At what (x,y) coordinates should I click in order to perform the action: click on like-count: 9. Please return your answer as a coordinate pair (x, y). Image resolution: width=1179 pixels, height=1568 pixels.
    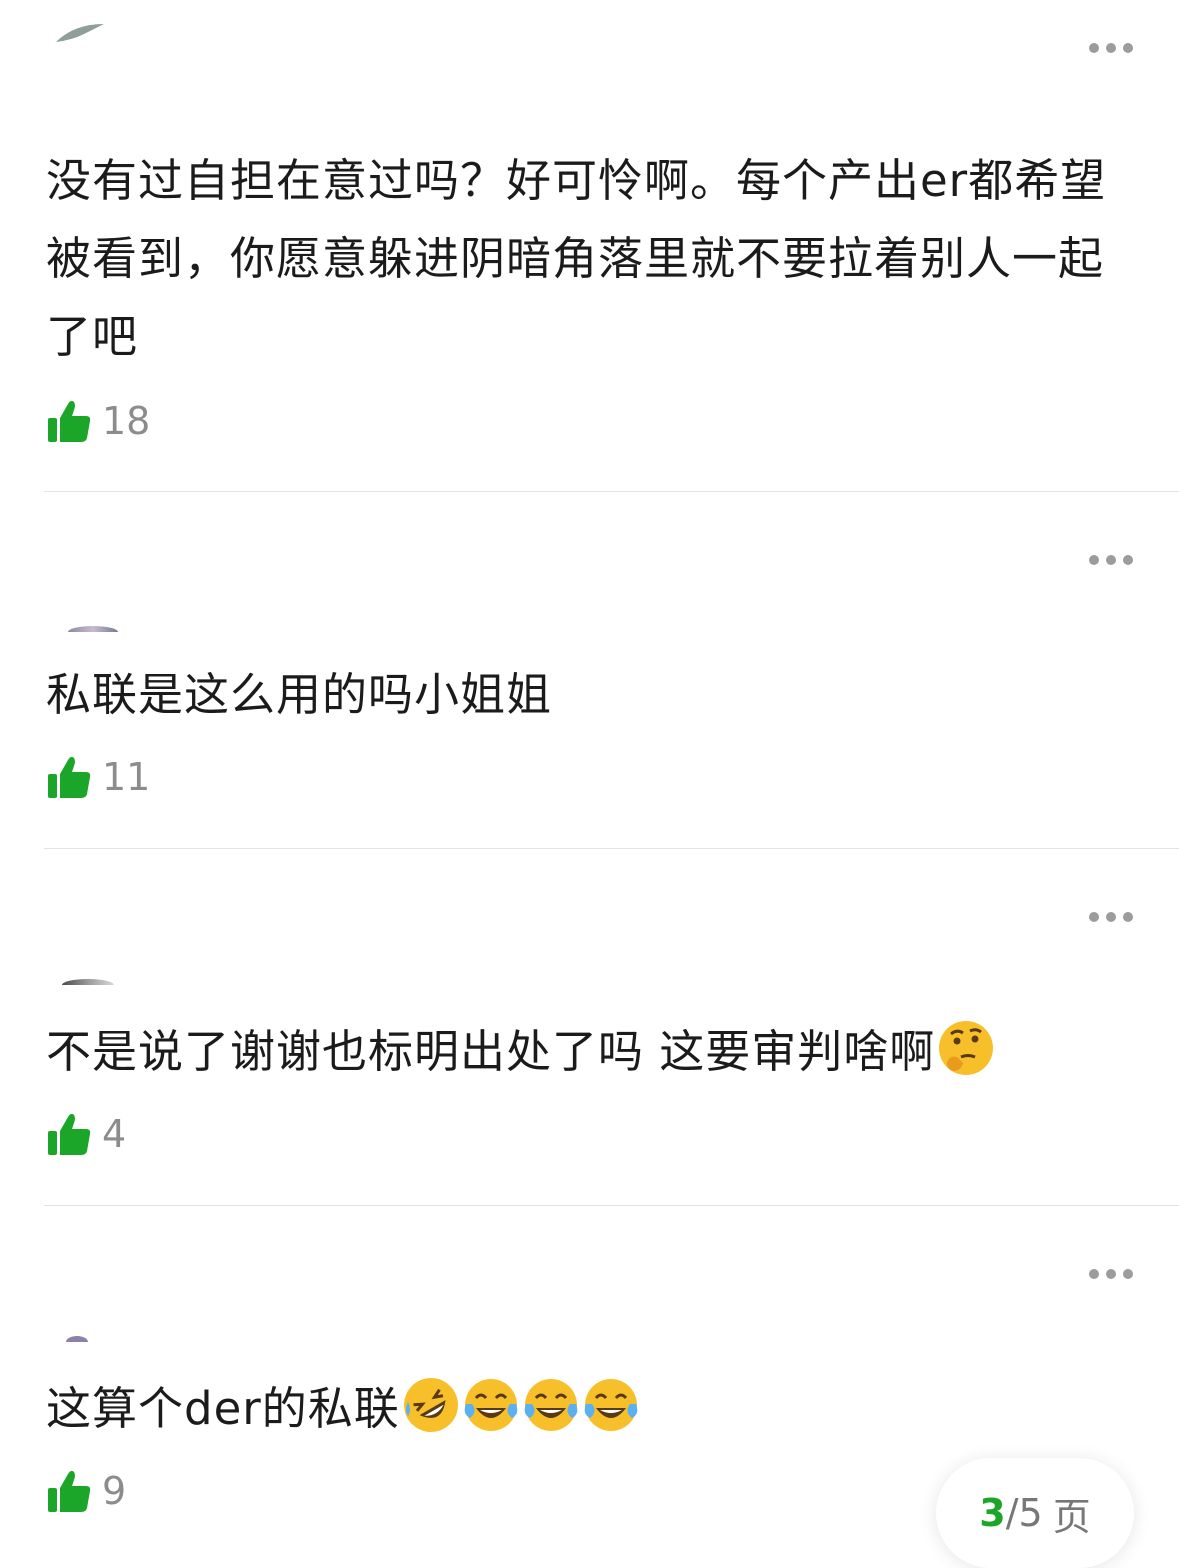
    Looking at the image, I should click on (114, 1491).